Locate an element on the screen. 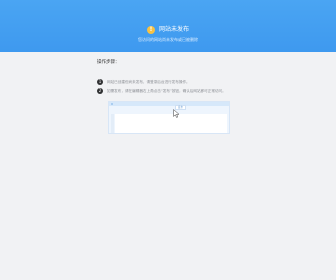 The width and height of the screenshot is (336, 280). illustration-sidebar is located at coordinates (112, 123).